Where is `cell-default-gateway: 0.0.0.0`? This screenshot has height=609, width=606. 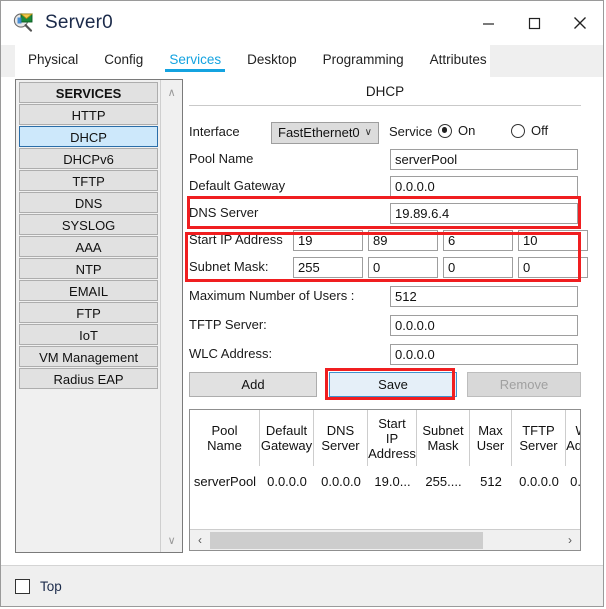
cell-default-gateway: 0.0.0.0 is located at coordinates (287, 481).